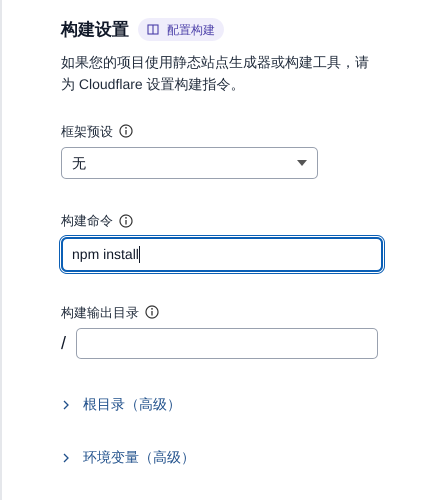 This screenshot has height=500, width=421. What do you see at coordinates (87, 221) in the screenshot?
I see `field-label: 构建命令` at bounding box center [87, 221].